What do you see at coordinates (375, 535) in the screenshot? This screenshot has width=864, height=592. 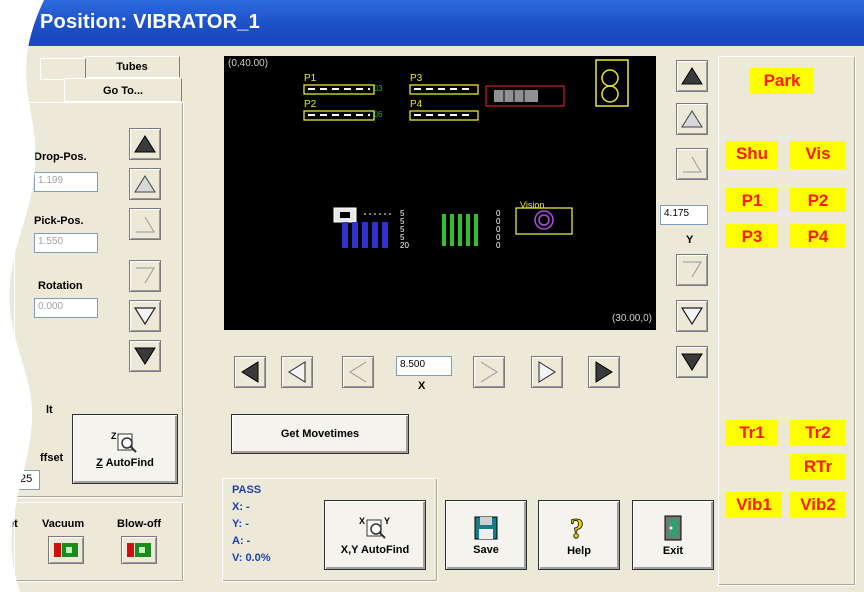 I see `xy-autofind-button: X Y X,Y AutoFind` at bounding box center [375, 535].